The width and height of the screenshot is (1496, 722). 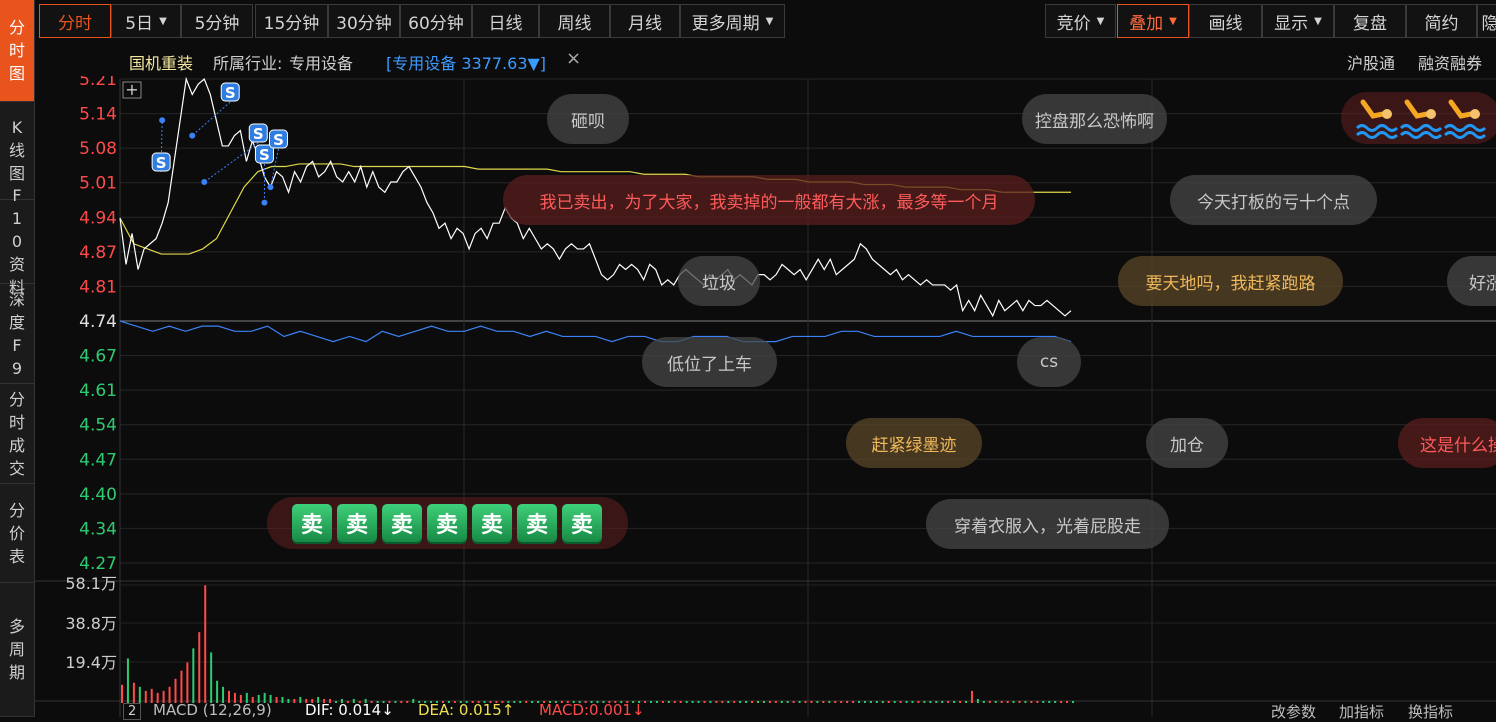 What do you see at coordinates (1074, 21) in the screenshot?
I see `tool-label: 竞价` at bounding box center [1074, 21].